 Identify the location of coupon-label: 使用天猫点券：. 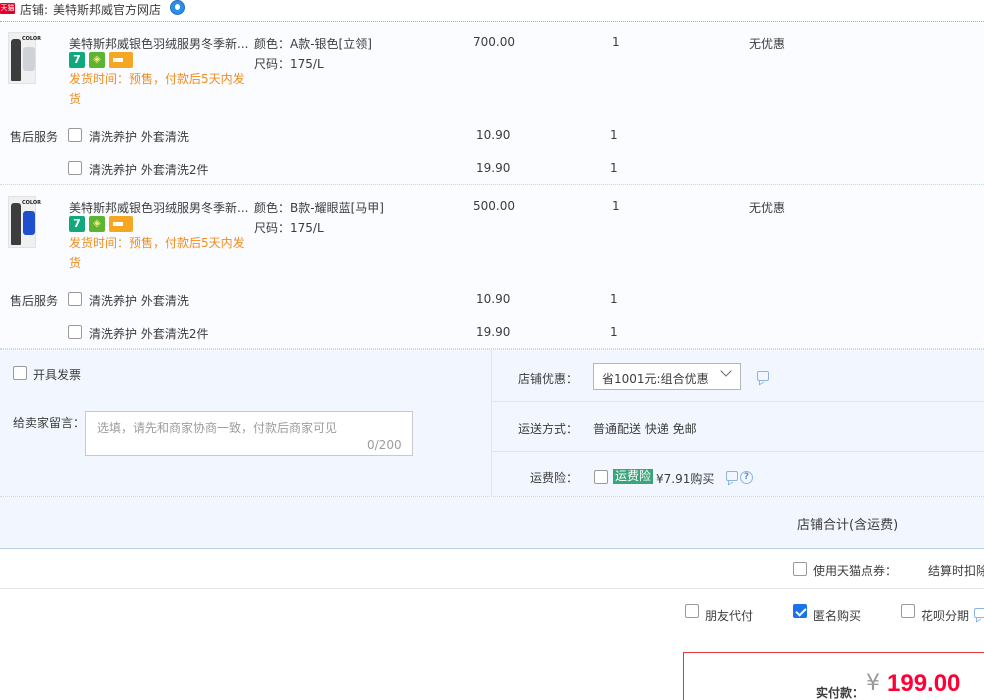
(855, 571).